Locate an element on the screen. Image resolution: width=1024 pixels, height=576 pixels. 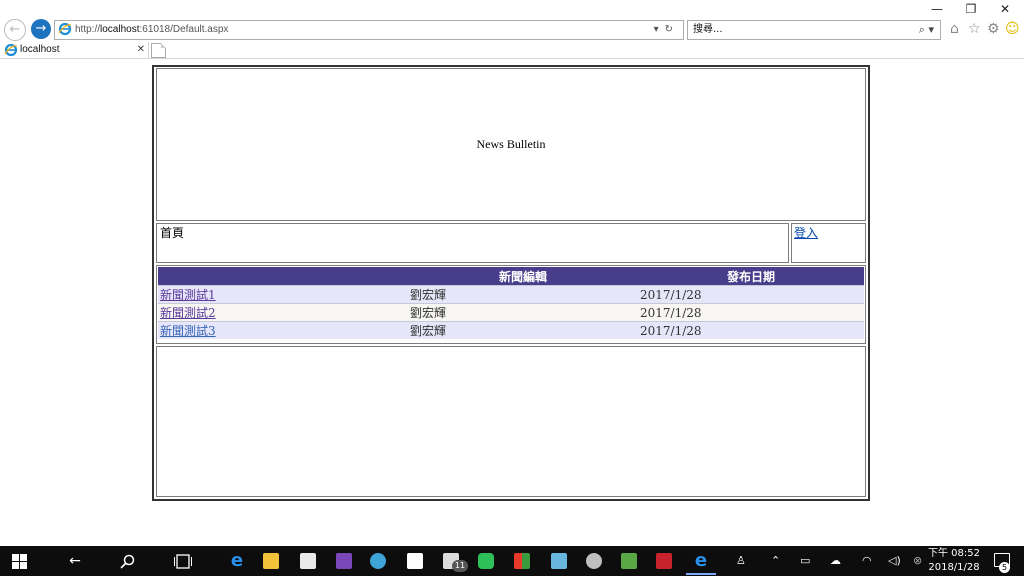
clock-time: 下午 08:52 is located at coordinates (954, 553).